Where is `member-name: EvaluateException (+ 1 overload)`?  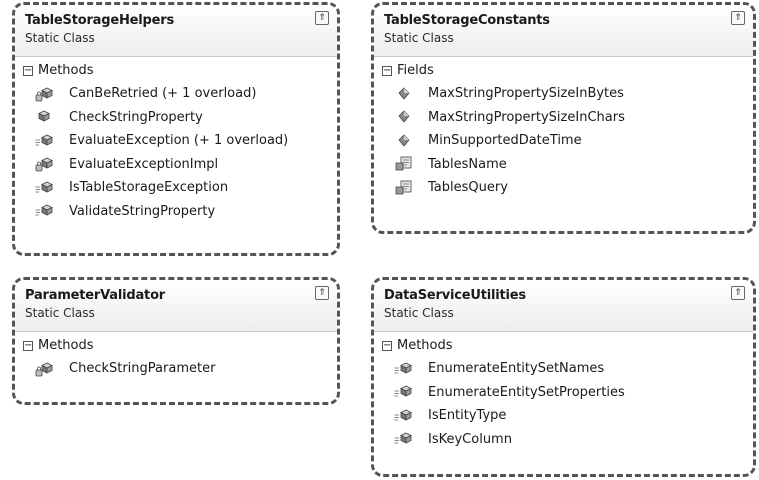 member-name: EvaluateException (+ 1 overload) is located at coordinates (179, 141).